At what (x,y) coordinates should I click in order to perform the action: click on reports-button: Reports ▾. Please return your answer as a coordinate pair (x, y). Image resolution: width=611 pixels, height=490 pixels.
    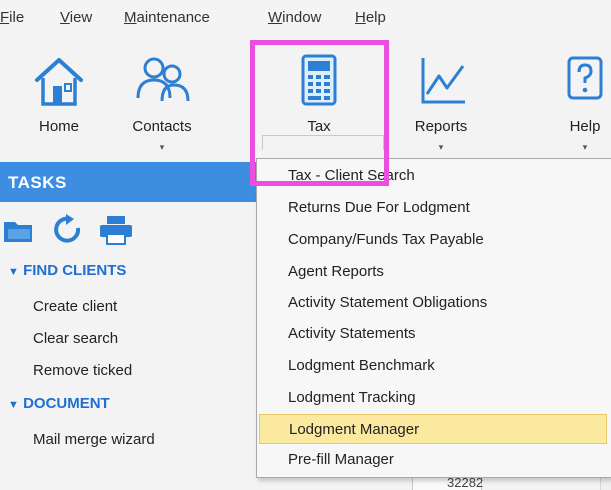
    Looking at the image, I should click on (441, 103).